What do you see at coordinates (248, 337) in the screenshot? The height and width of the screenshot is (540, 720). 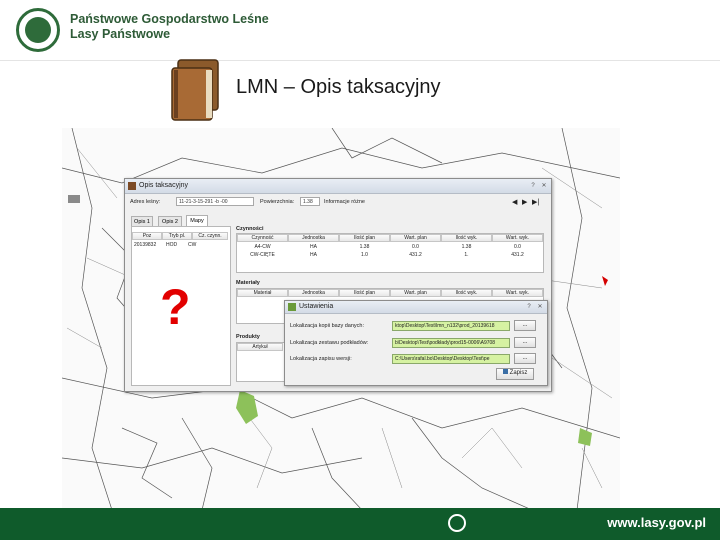 I see `produkty-label: Produkty` at bounding box center [248, 337].